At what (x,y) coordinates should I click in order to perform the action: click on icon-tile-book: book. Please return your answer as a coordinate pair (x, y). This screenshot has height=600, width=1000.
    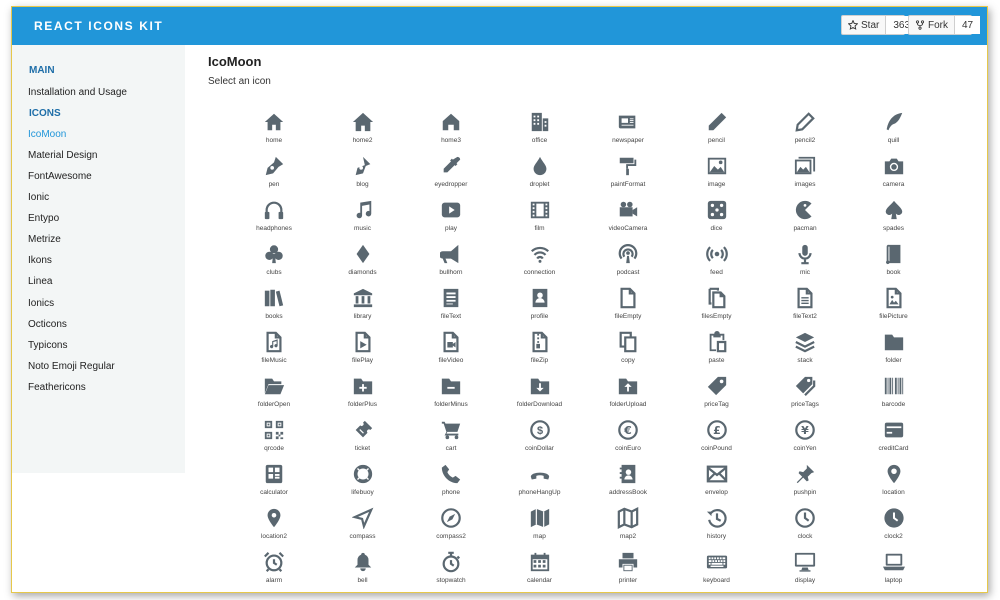
    Looking at the image, I should click on (894, 265).